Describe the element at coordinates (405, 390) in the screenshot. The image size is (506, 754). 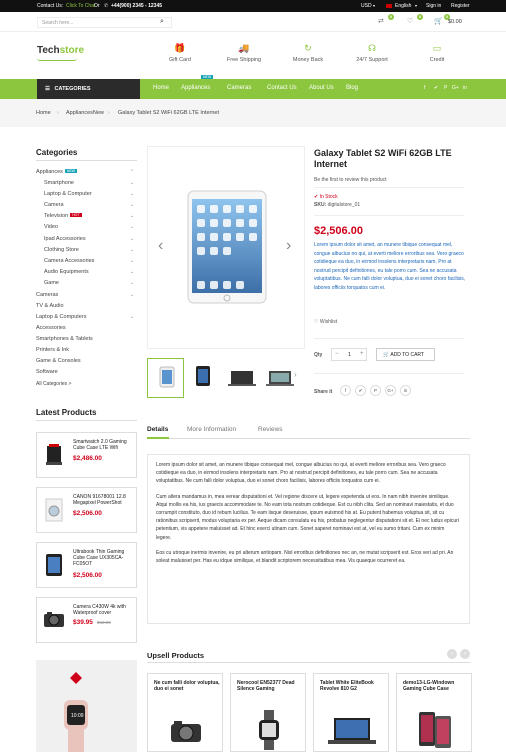
I see `share-linkedin-icon: in` at that location.